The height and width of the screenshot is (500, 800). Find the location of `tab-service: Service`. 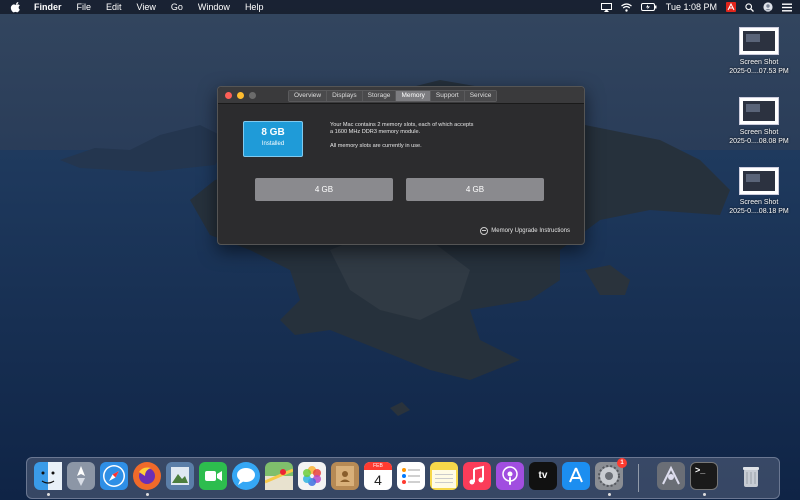

tab-service: Service is located at coordinates (480, 96).